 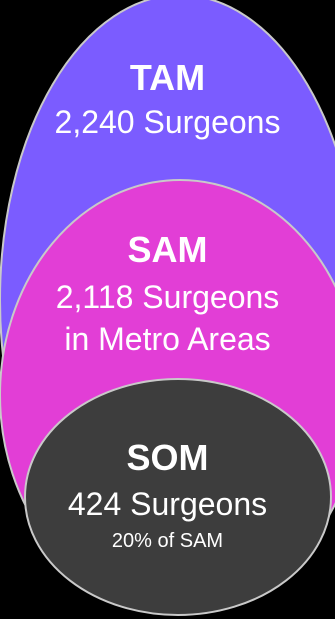 What do you see at coordinates (167, 339) in the screenshot?
I see `sam-value-line2: in Metro Areas` at bounding box center [167, 339].